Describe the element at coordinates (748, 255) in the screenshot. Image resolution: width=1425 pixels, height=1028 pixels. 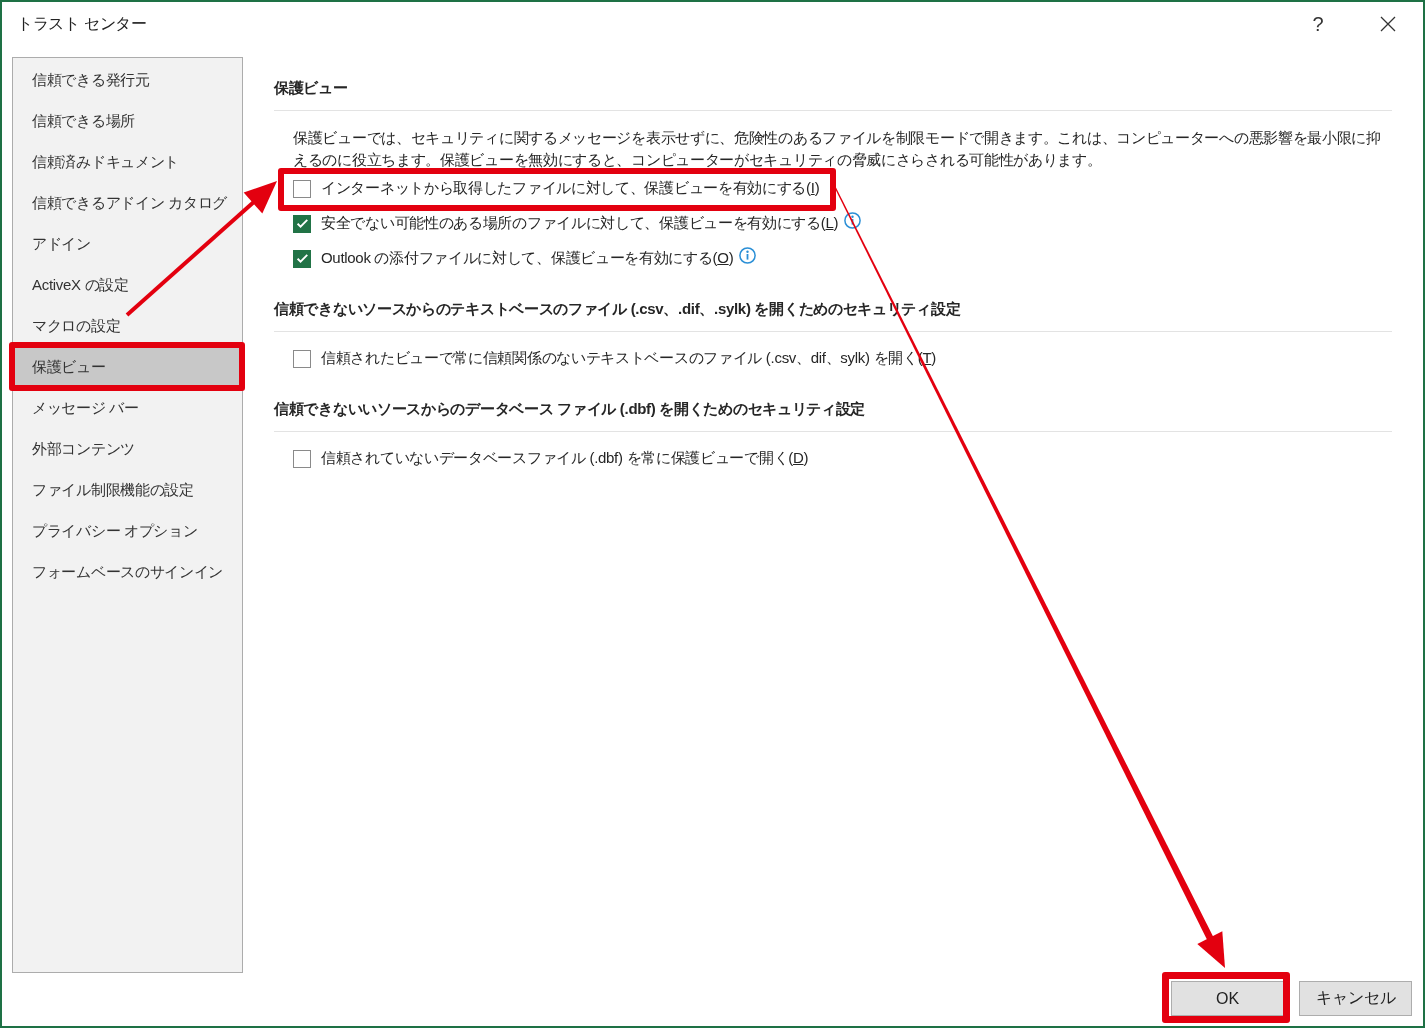
I see `info-icon` at that location.